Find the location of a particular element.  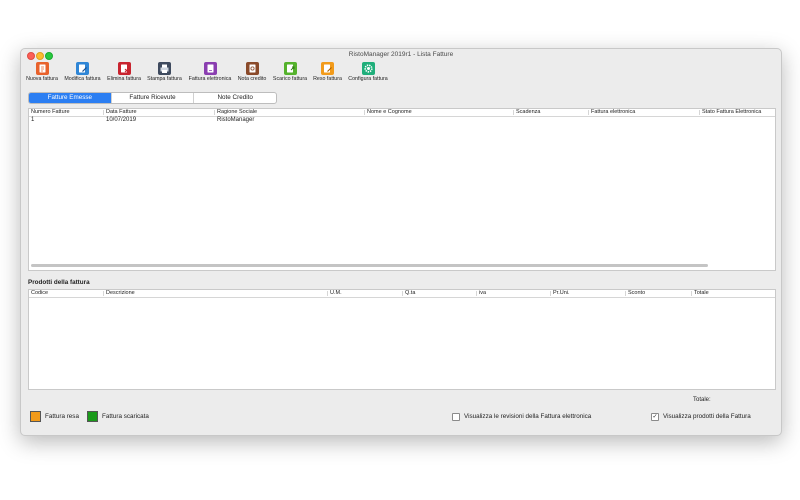

e-invoice-button: Fattura elettronica is located at coordinates (210, 73).